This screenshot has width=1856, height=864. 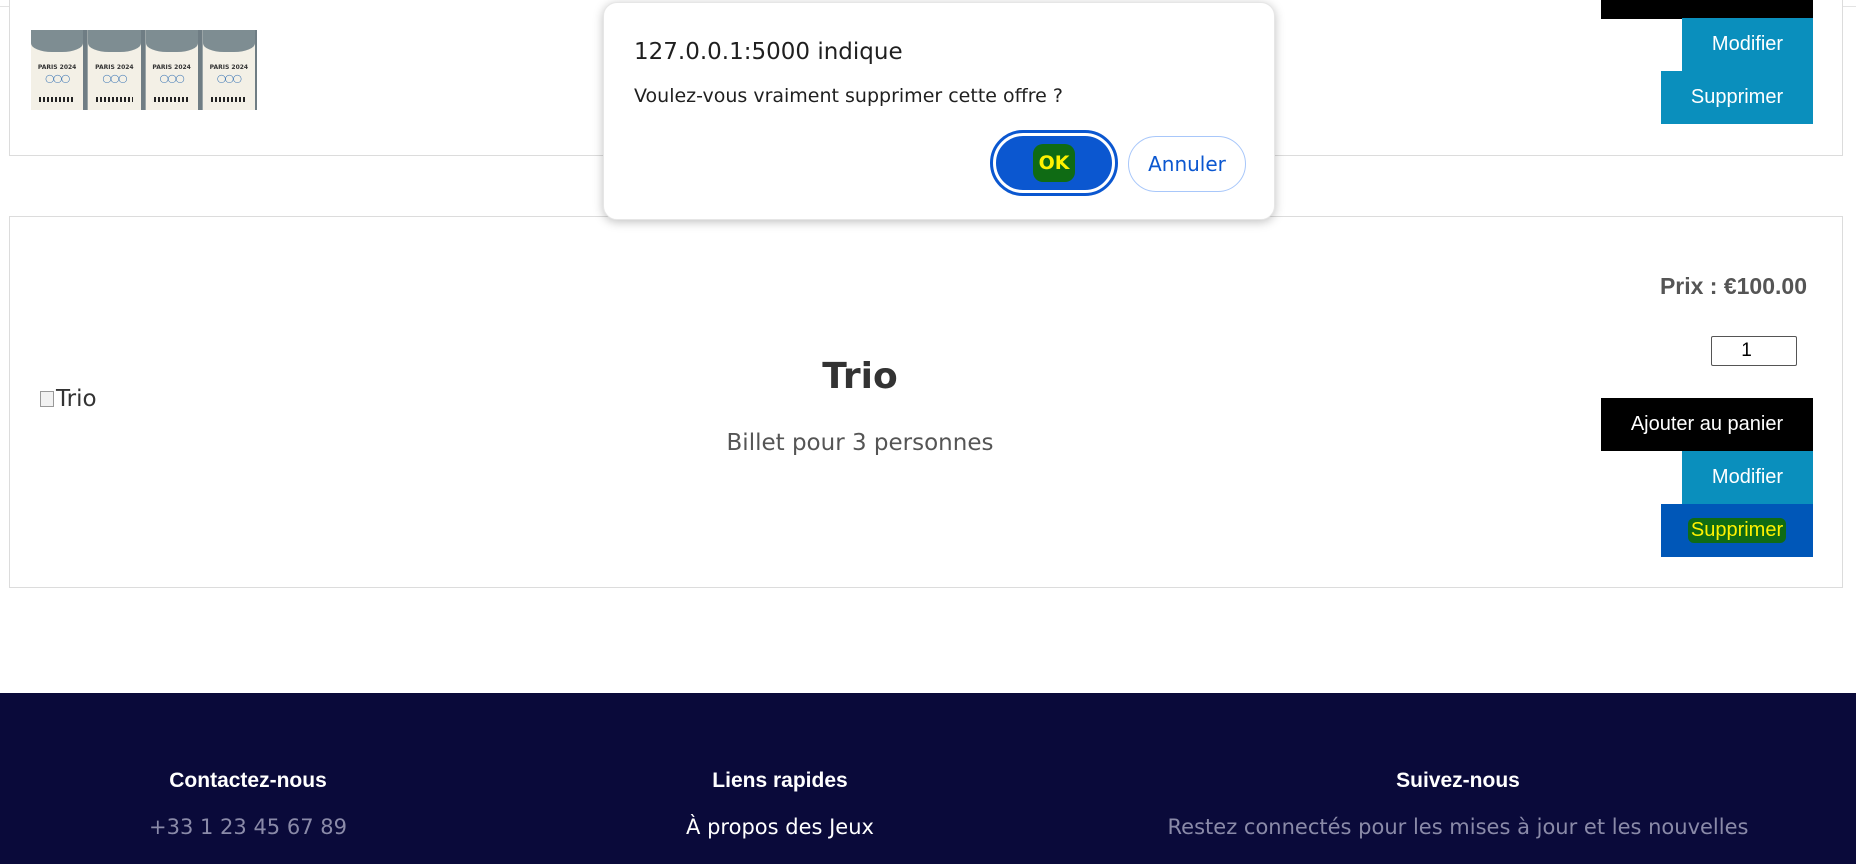 What do you see at coordinates (1754, 351) in the screenshot?
I see `quantity-input` at bounding box center [1754, 351].